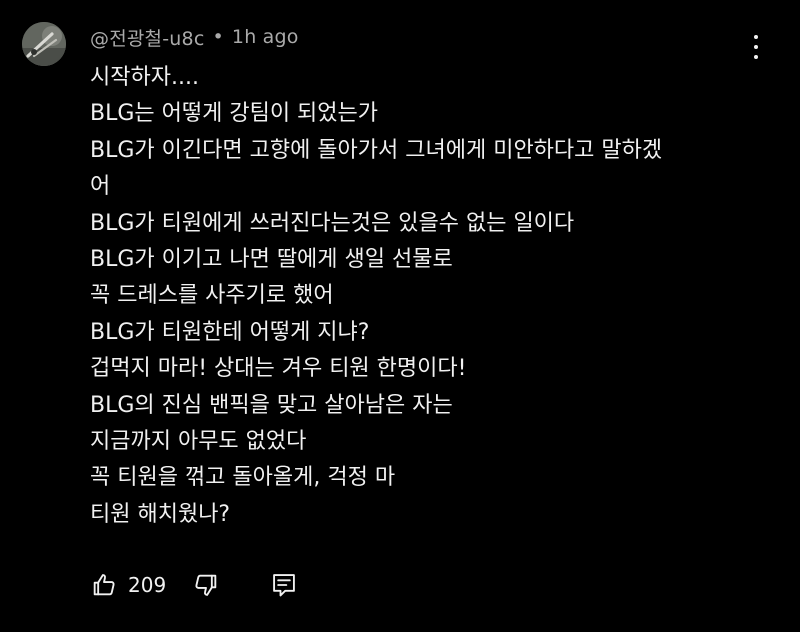 The height and width of the screenshot is (632, 800). I want to click on comment-line: 꼭 드레스를 사주기로 했어, so click(212, 296).